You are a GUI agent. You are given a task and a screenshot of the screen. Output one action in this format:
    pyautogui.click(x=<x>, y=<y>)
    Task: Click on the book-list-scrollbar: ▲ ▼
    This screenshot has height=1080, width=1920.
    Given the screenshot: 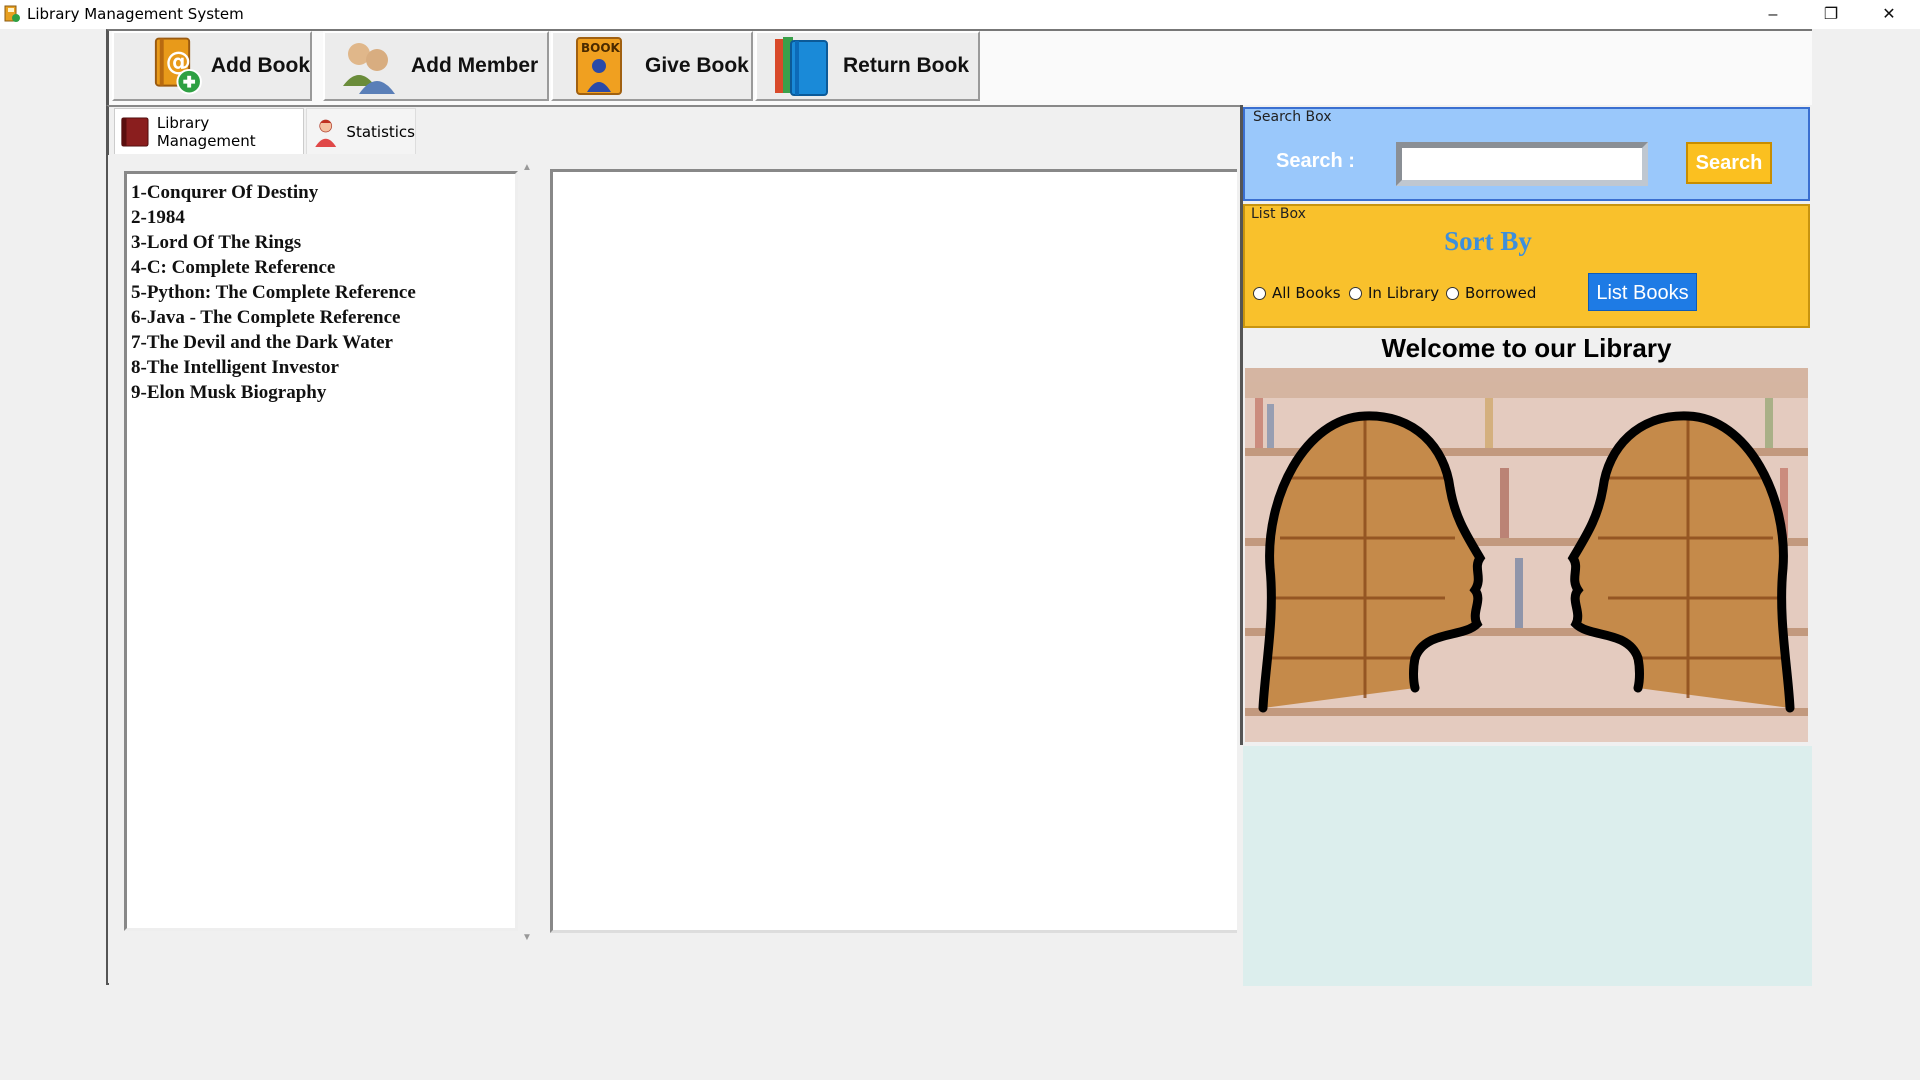 What is the action you would take?
    pyautogui.click(x=527, y=553)
    